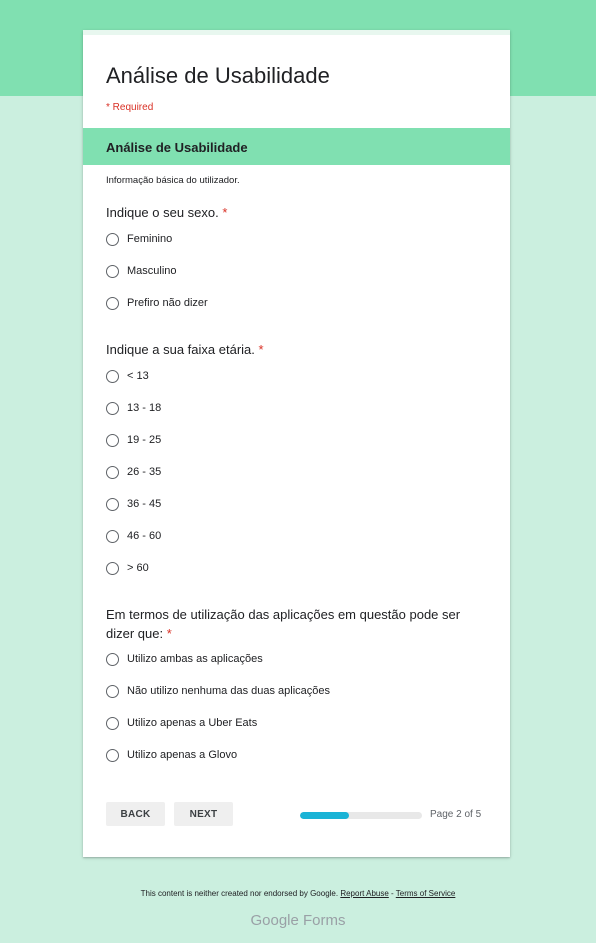  What do you see at coordinates (364, 893) in the screenshot?
I see `report-abuse-link: Report Abuse` at bounding box center [364, 893].